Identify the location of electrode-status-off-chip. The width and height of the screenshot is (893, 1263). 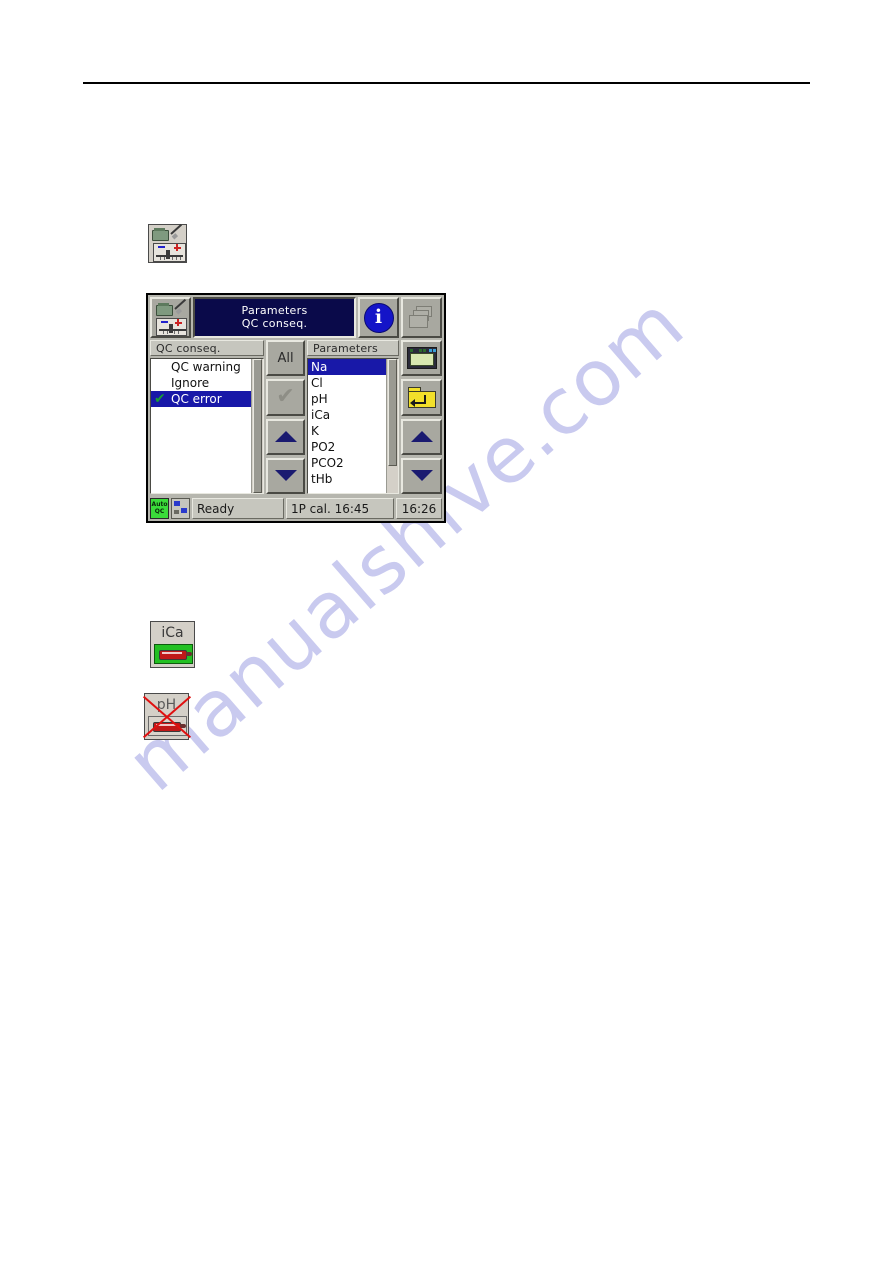
(167, 726).